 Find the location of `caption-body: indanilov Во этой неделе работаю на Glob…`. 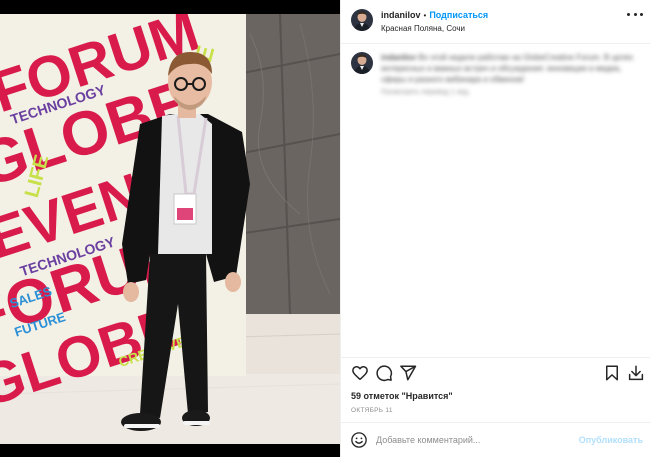

caption-body: indanilov Во этой неделе работаю на Glob… is located at coordinates (512, 68).